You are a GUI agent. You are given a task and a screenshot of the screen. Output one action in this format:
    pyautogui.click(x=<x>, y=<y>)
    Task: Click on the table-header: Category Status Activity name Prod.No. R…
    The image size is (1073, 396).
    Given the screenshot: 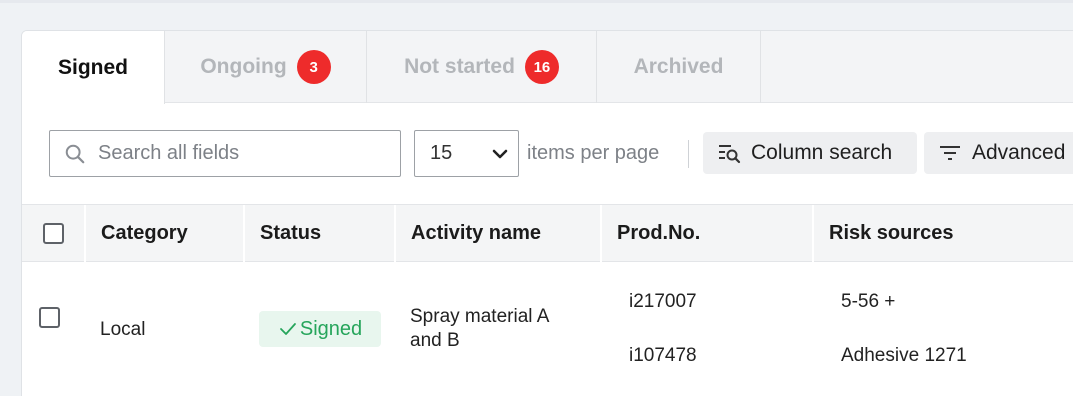 What is the action you would take?
    pyautogui.click(x=547, y=233)
    